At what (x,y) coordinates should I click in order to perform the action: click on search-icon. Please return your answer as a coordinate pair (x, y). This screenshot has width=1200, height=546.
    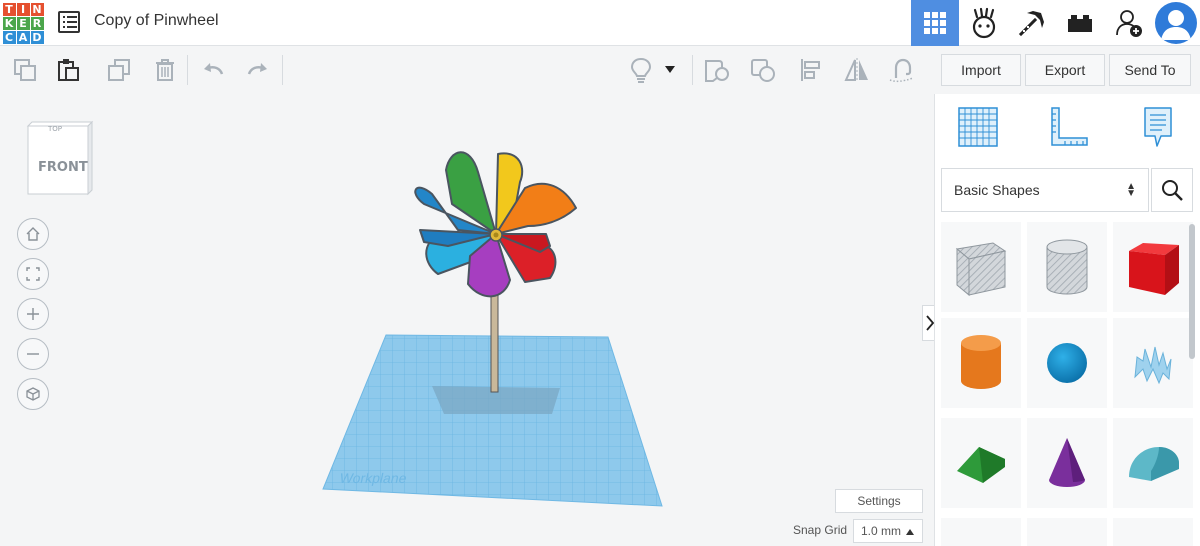
    Looking at the image, I should click on (1172, 190).